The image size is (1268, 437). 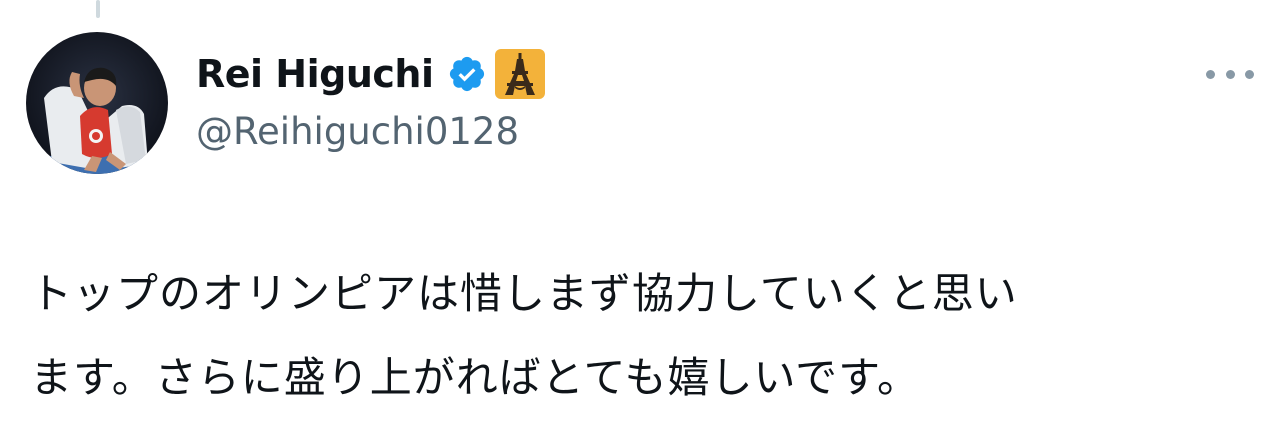 I want to click on avatar-photo-icon, so click(x=97, y=103).